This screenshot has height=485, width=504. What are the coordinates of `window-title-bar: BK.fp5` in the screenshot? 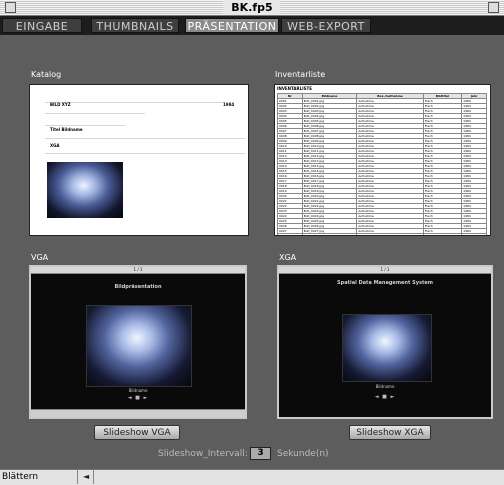 It's located at (252, 8).